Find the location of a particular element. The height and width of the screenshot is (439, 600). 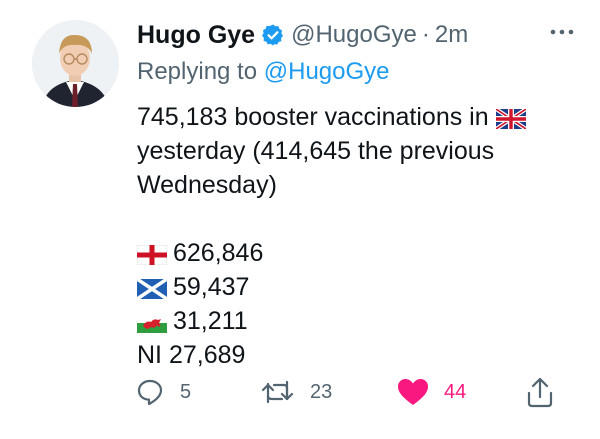

avatar is located at coordinates (75, 63).